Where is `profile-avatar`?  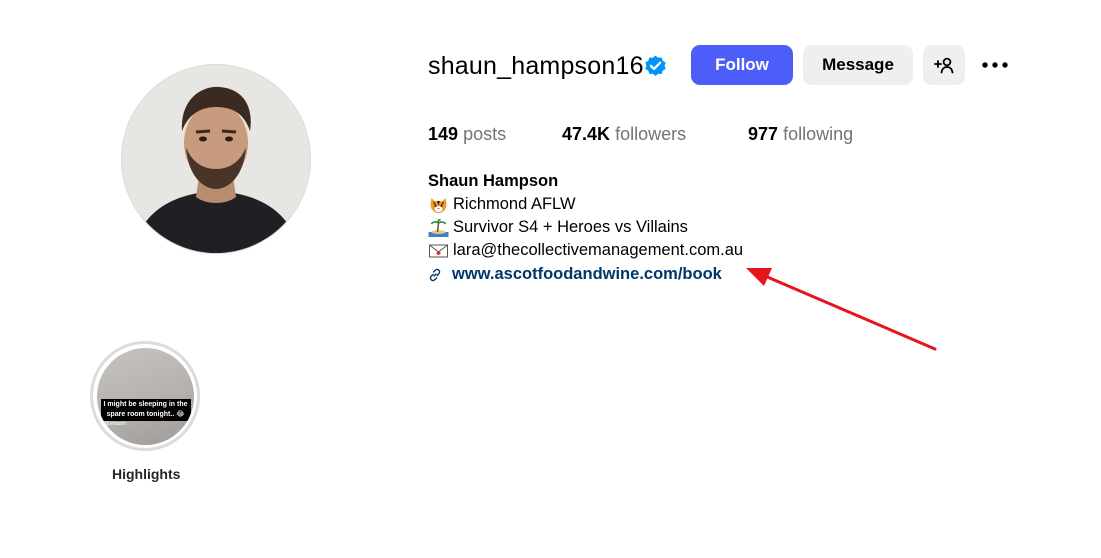
profile-avatar is located at coordinates (216, 159).